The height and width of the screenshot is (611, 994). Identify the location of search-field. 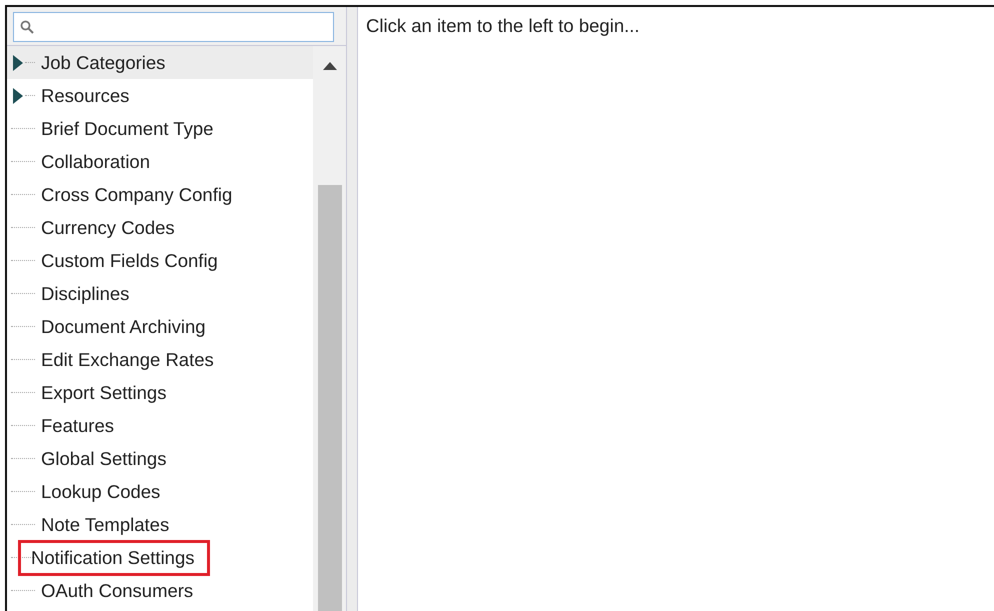
(173, 27).